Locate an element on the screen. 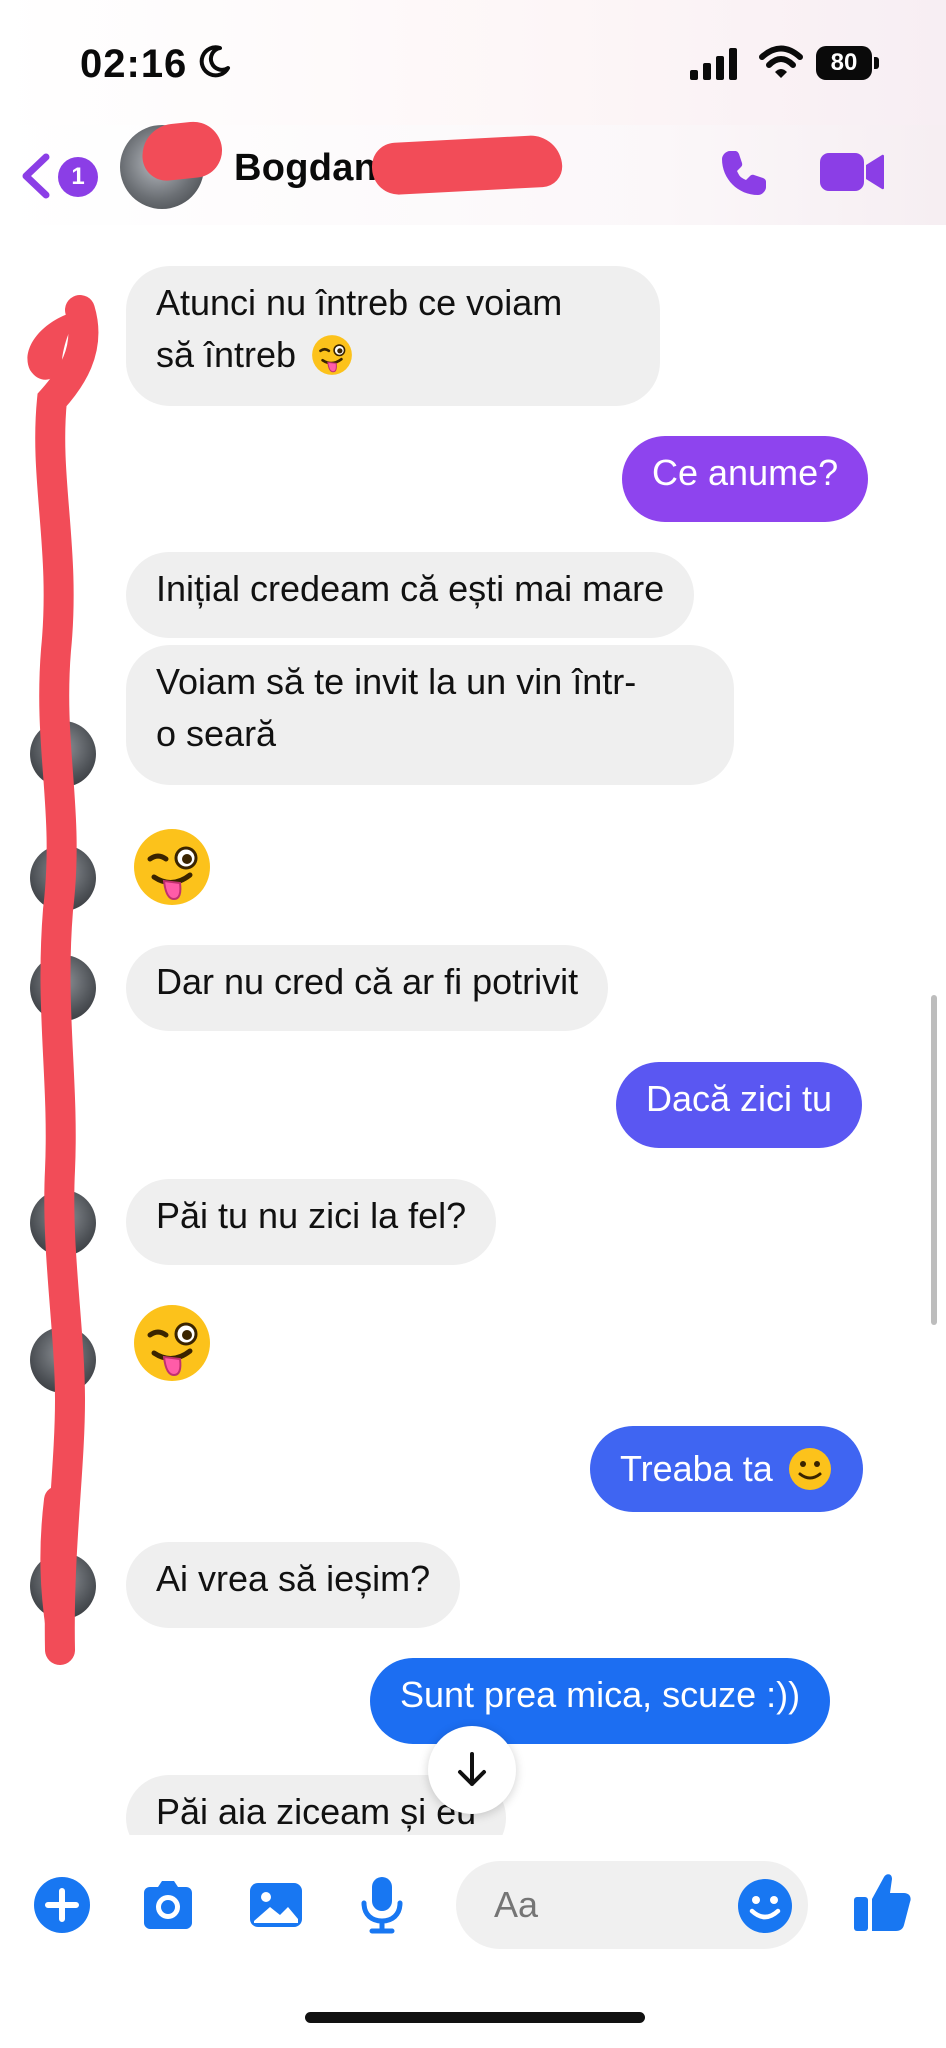 The height and width of the screenshot is (2048, 946). arrow-down-icon is located at coordinates (472, 1769).